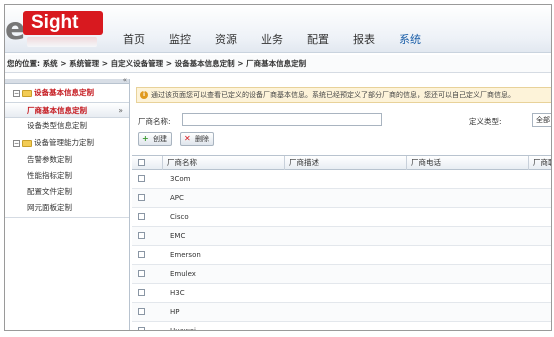 Image resolution: width=554 pixels, height=337 pixels. I want to click on nav-home: 首页, so click(134, 39).